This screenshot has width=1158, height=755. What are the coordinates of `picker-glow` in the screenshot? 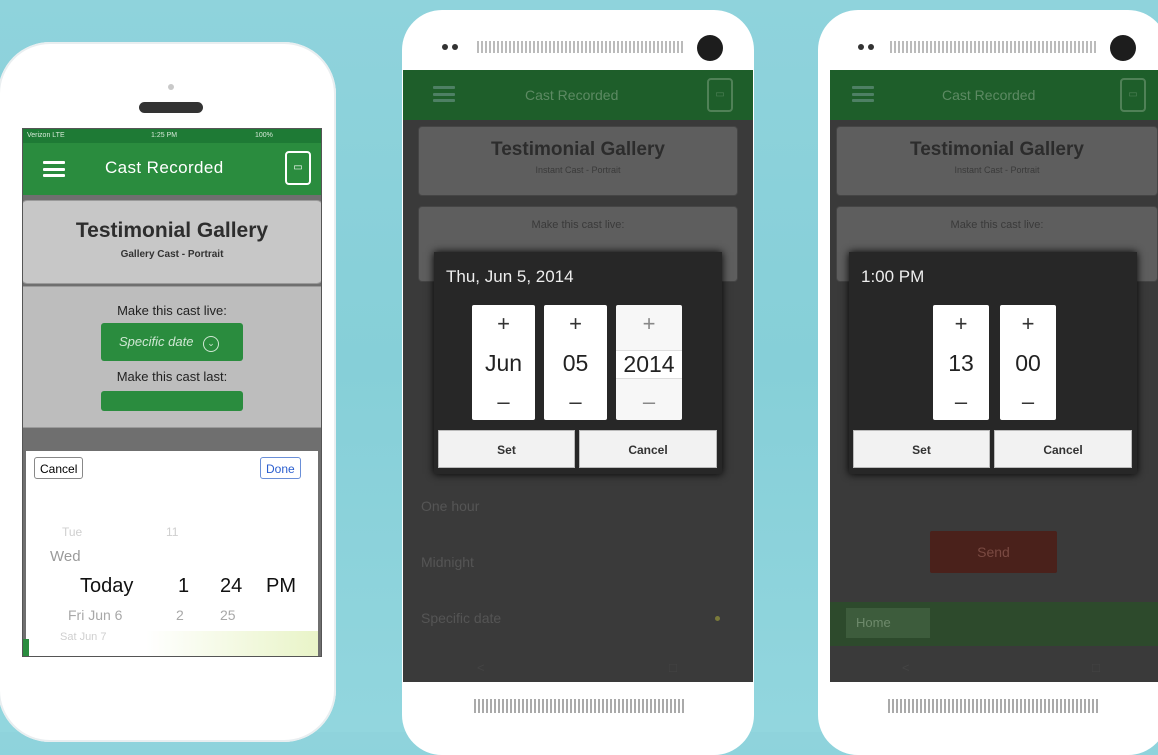 It's located at (232, 643).